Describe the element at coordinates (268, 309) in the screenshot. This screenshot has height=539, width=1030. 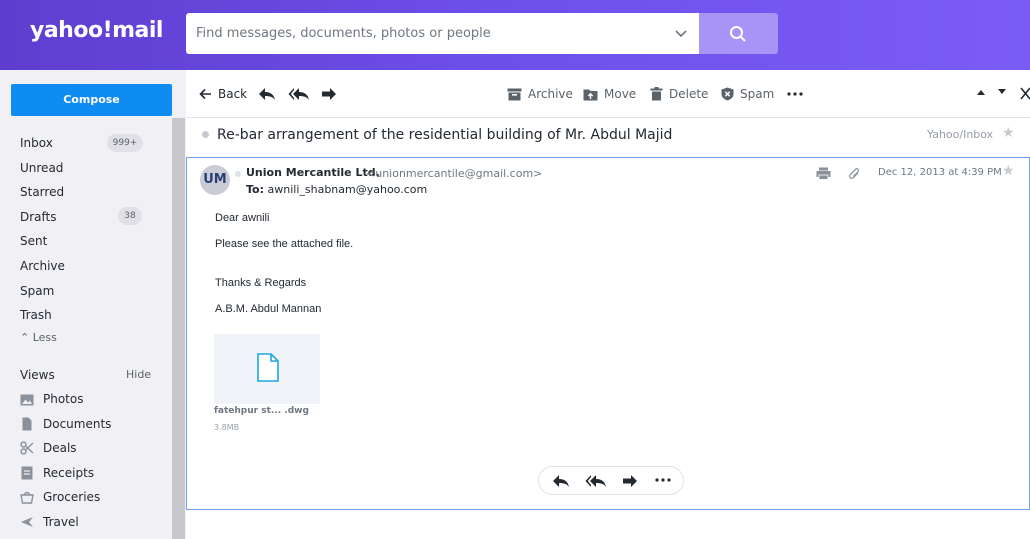
I see `body-signature: A.B.M. Abdul Mannan` at that location.